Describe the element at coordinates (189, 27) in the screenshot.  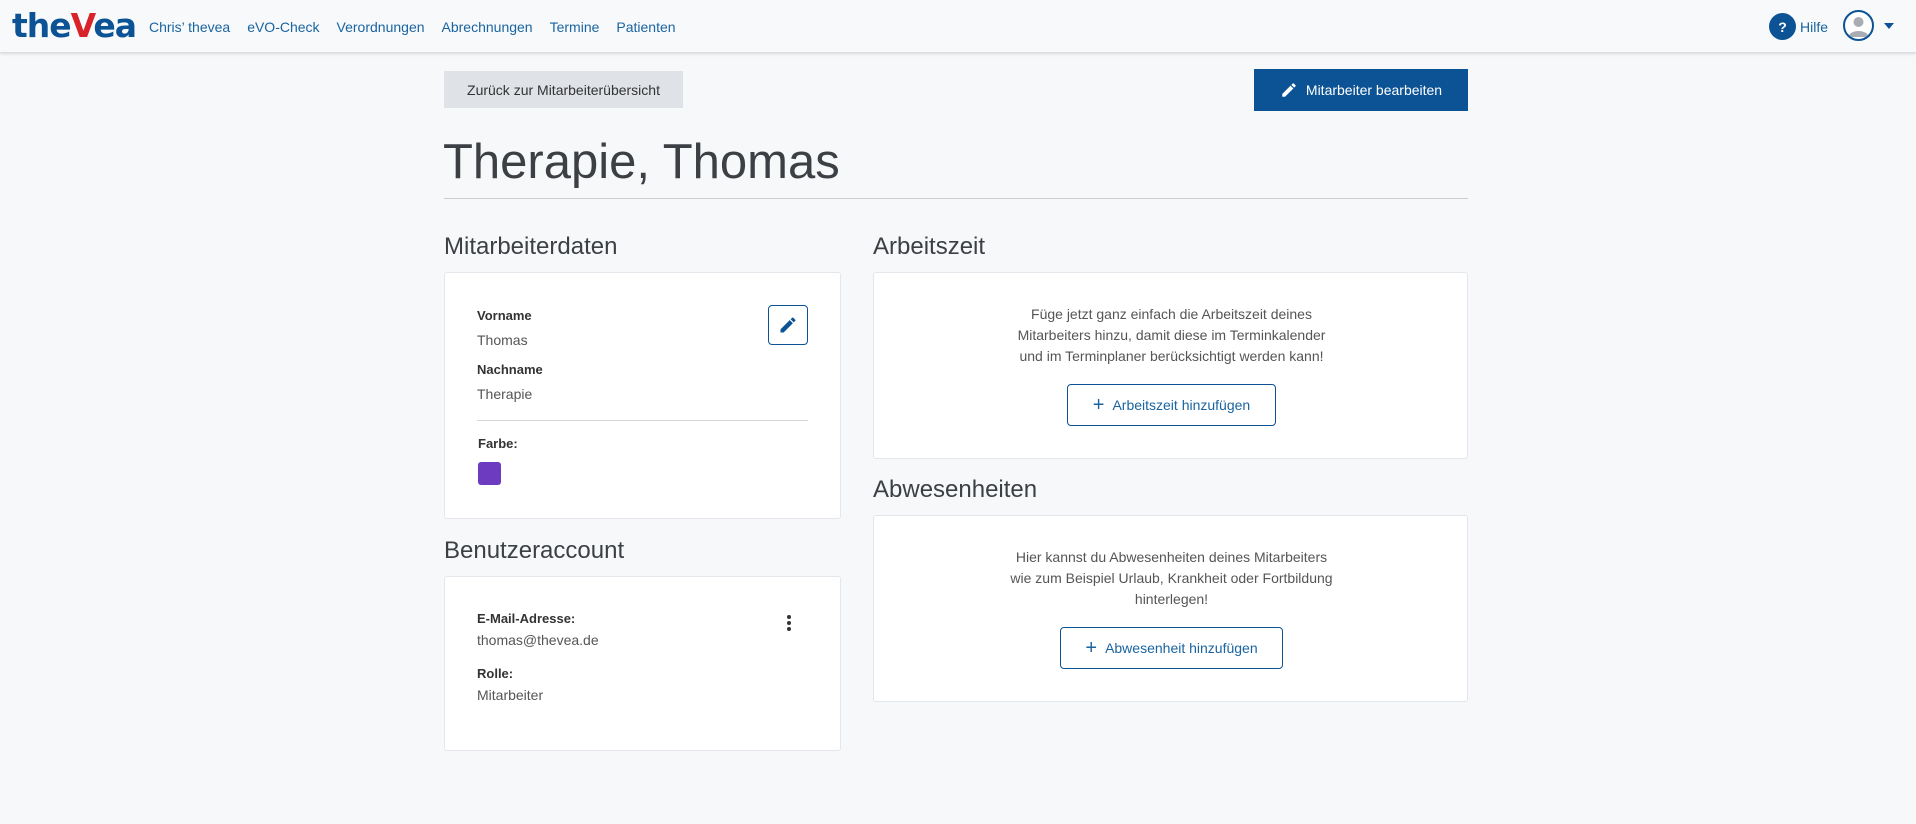
I see `nav-item-chris-thevea: Chris’ thevea` at that location.